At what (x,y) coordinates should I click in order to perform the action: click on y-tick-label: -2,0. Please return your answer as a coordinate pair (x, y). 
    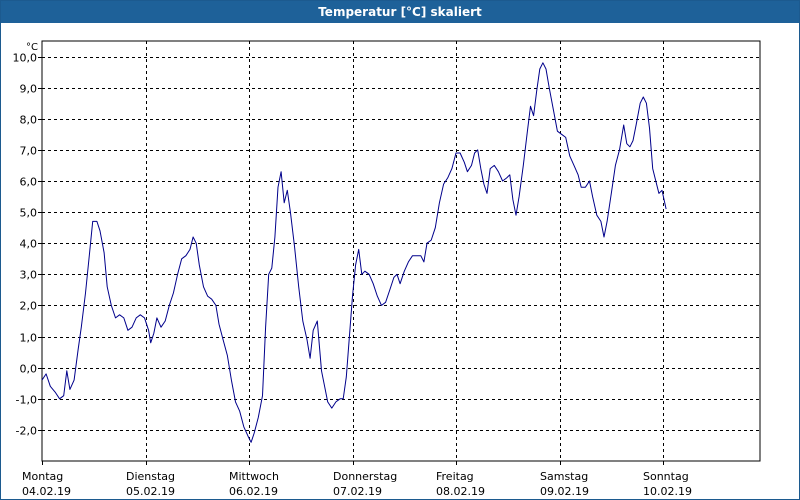
    Looking at the image, I should click on (26, 431).